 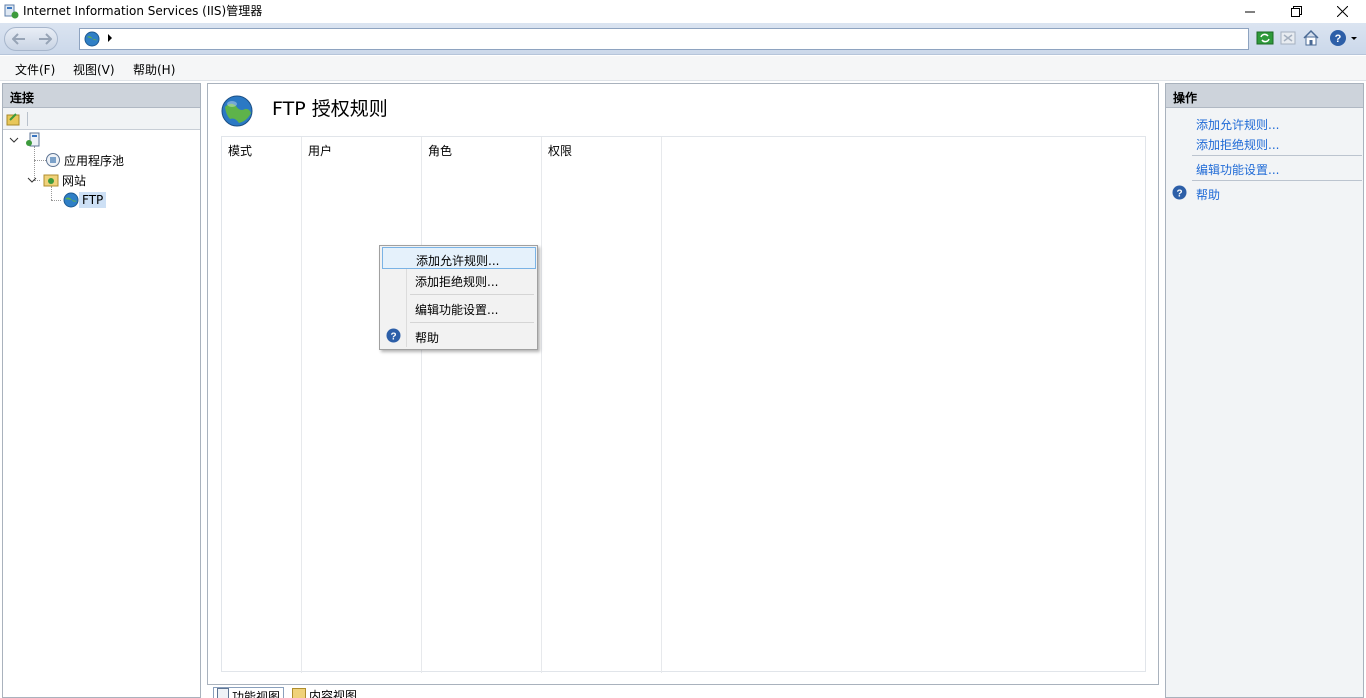 I want to click on features-view-icon, so click(x=223, y=693).